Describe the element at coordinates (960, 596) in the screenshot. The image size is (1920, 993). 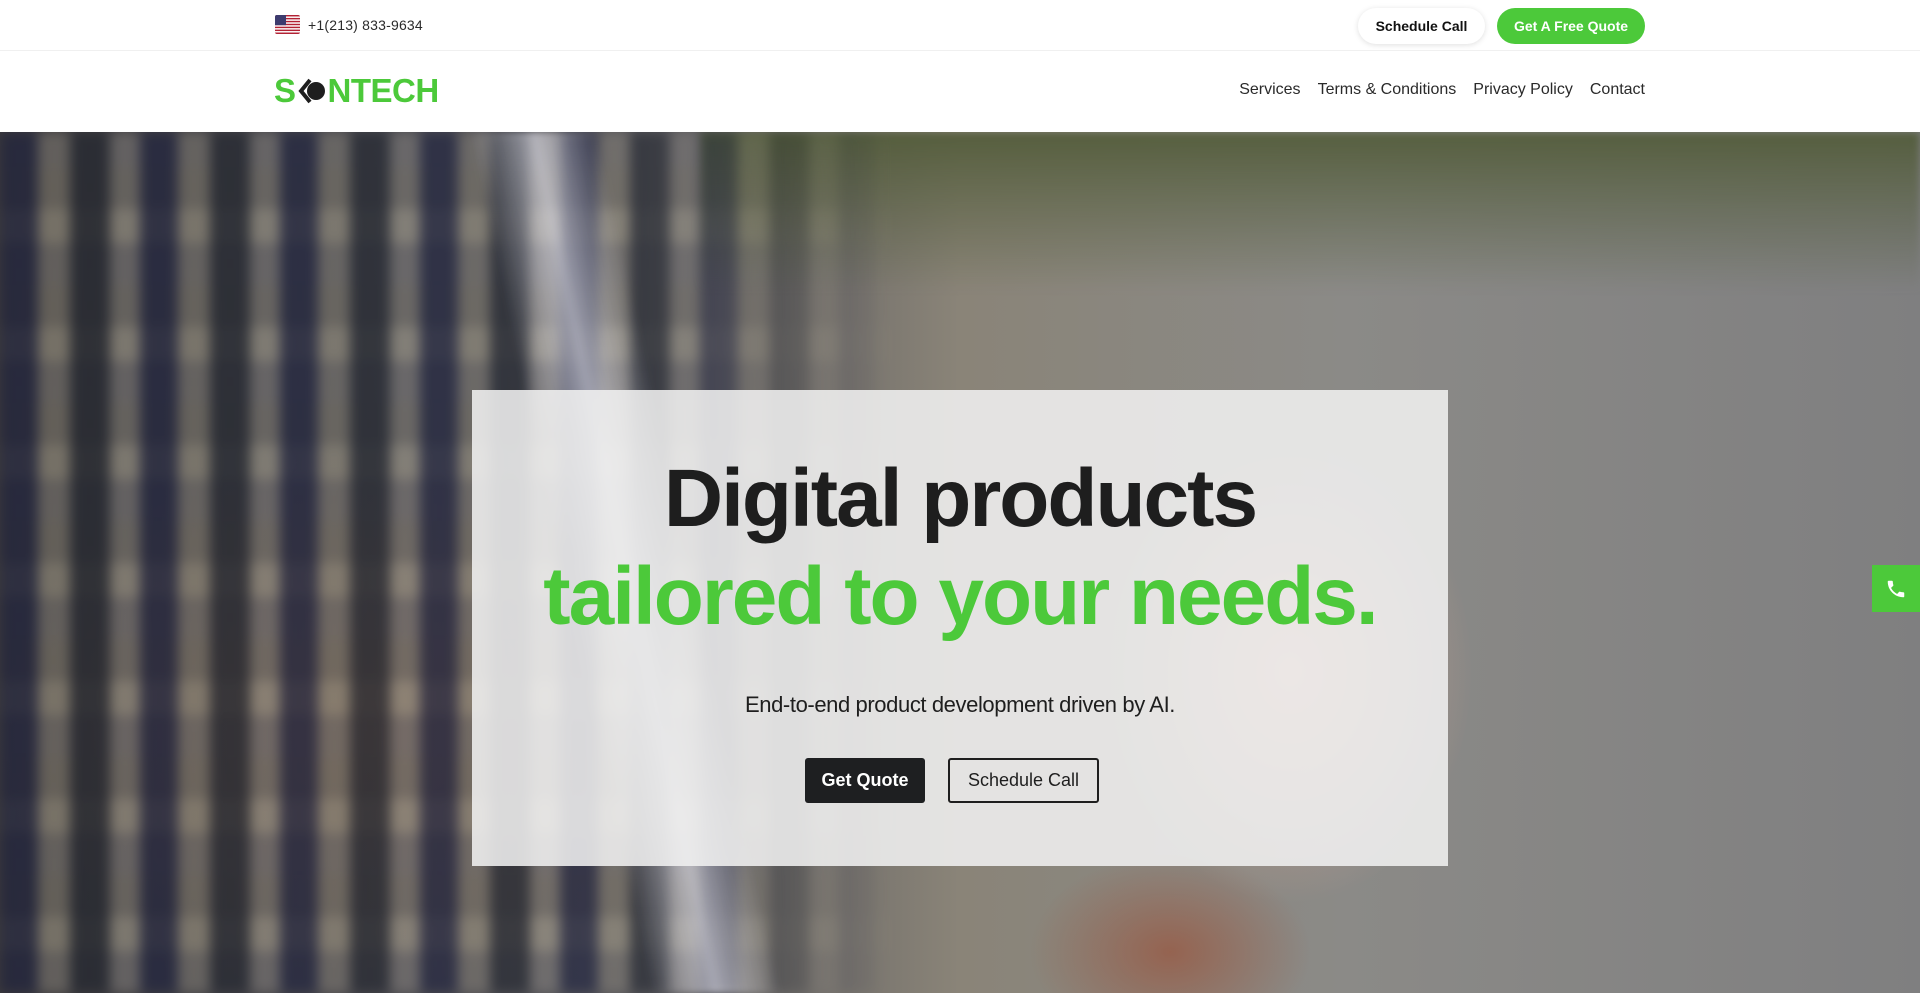
I see `hero-headline-accent: tailored to your needs.` at that location.